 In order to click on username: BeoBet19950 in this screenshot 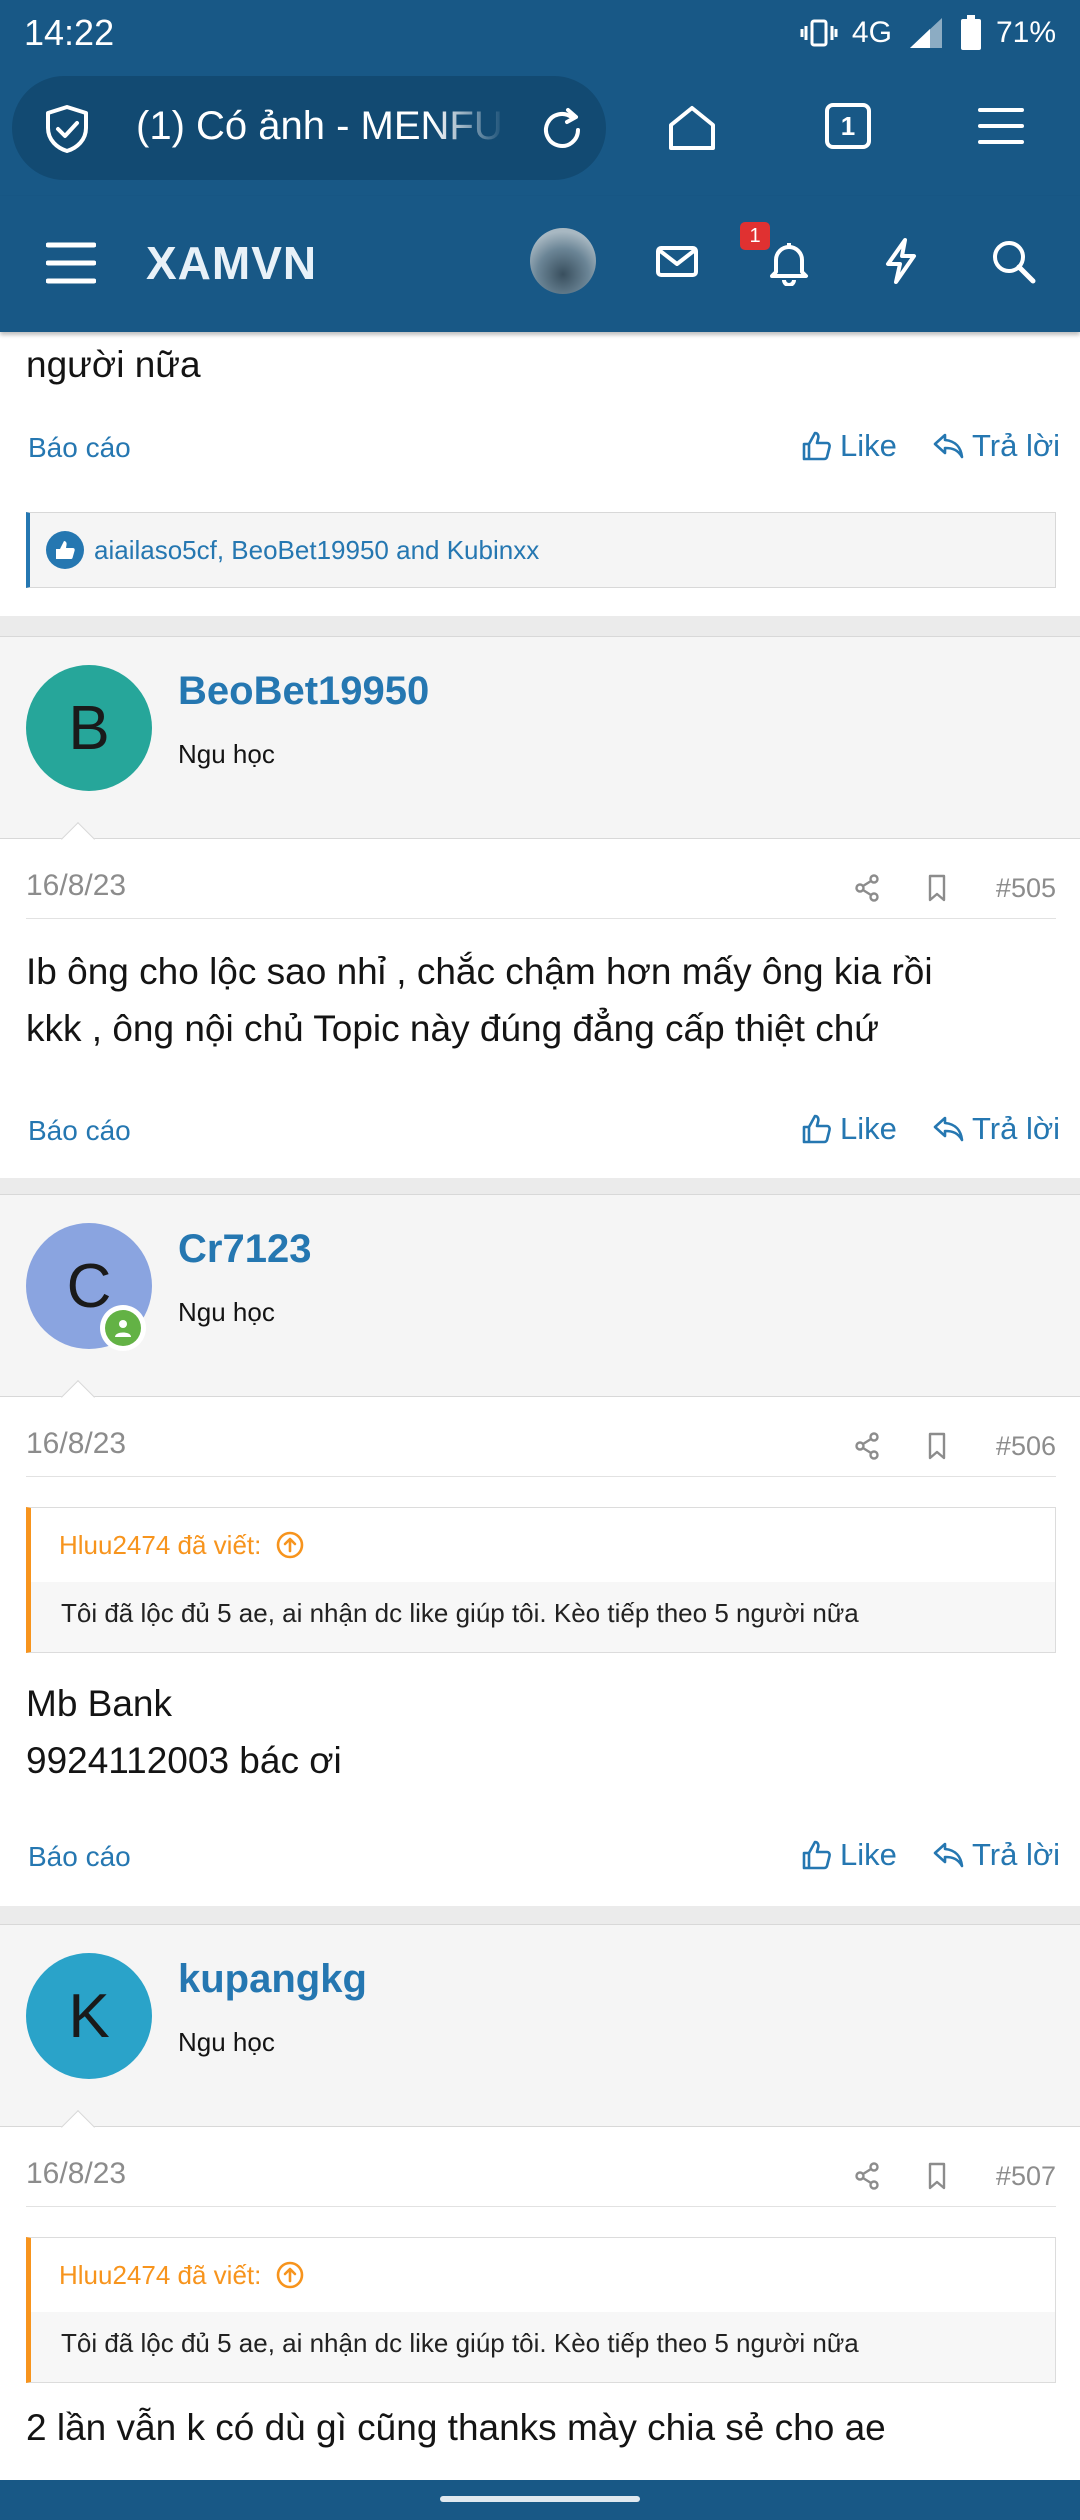, I will do `click(303, 691)`.